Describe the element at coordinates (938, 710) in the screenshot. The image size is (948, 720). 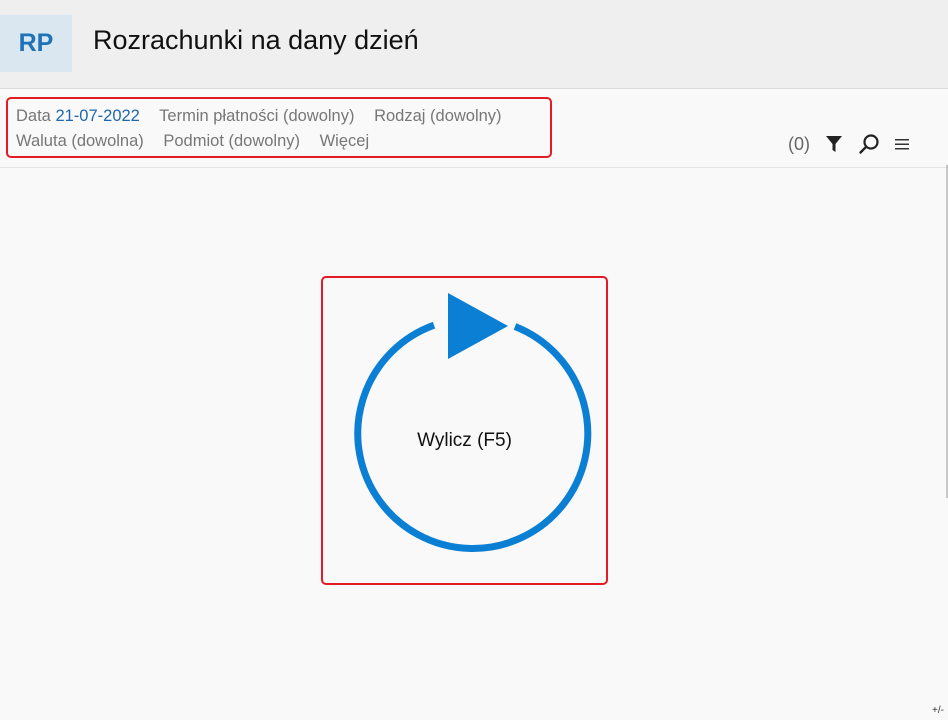
I see `zoom-toggle: +/-` at that location.